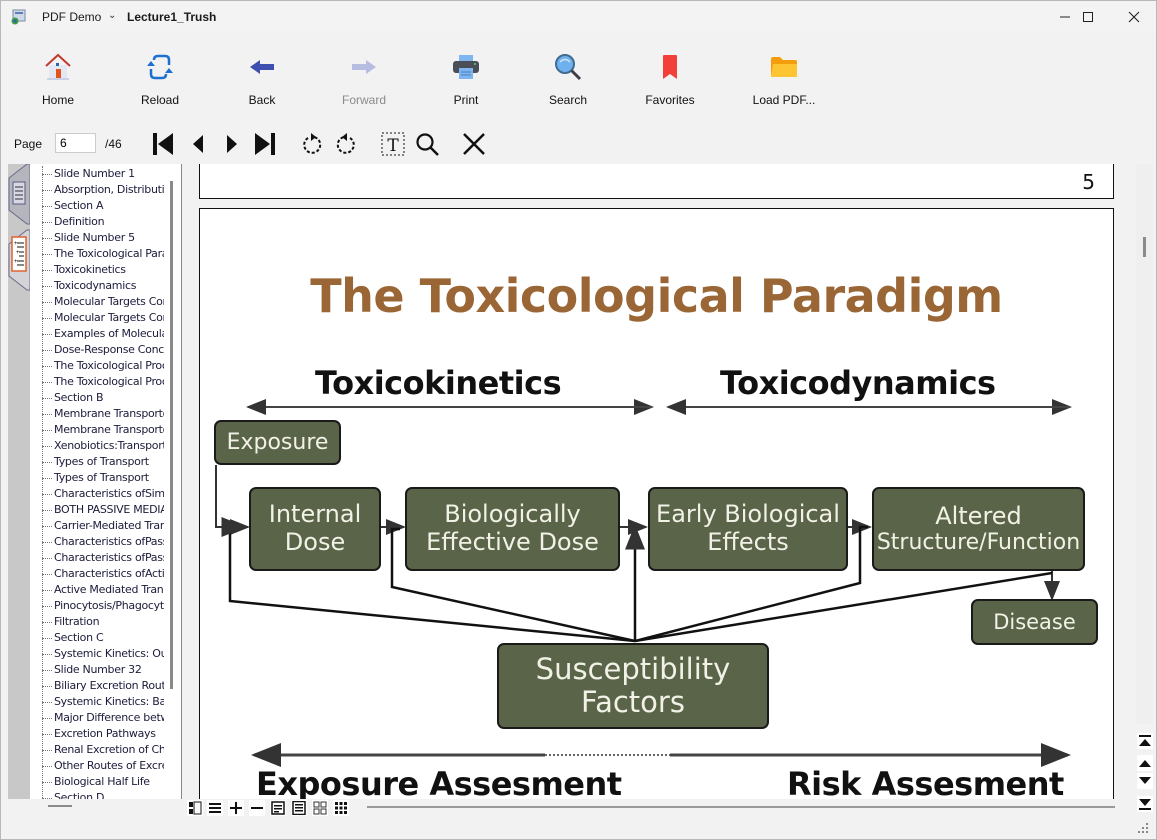 The image size is (1157, 840). Describe the element at coordinates (1144, 247) in the screenshot. I see `vertical-scroll-thumb` at that location.